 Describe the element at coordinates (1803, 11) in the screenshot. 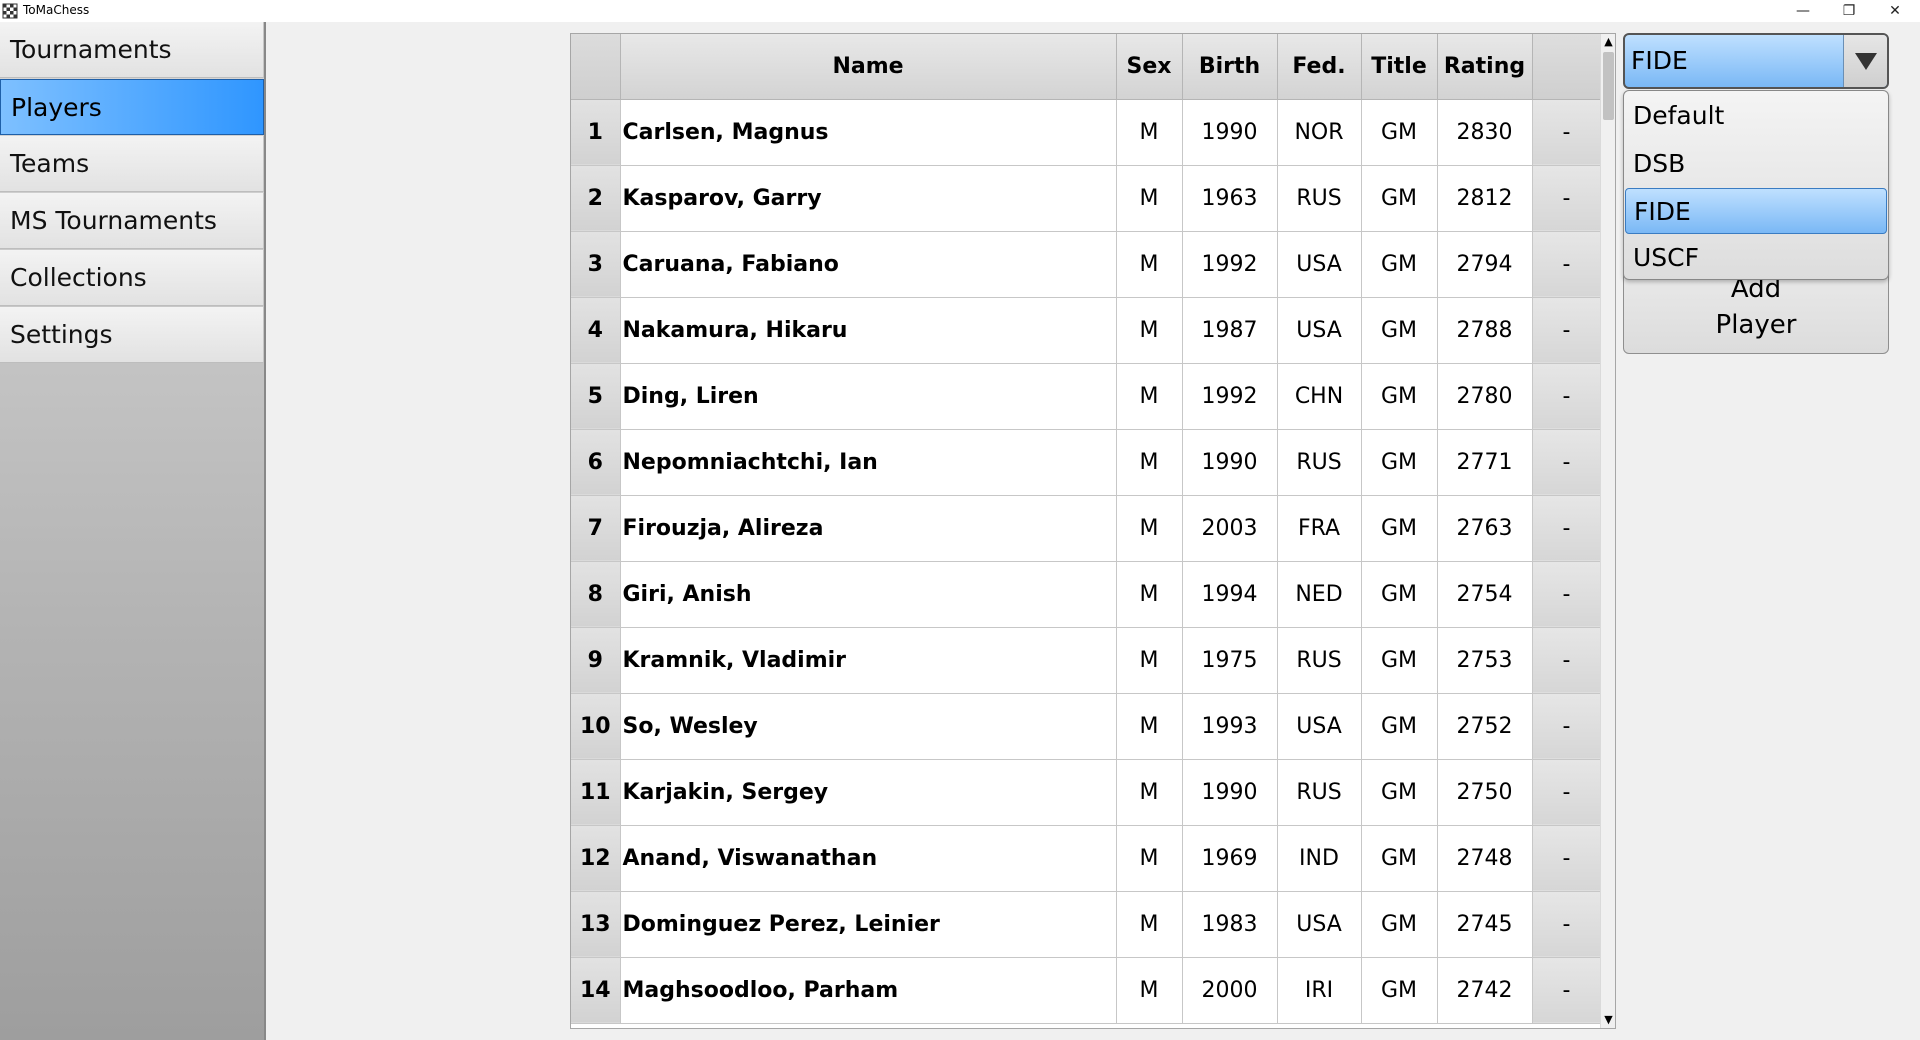

I see `minimize-button: —` at that location.